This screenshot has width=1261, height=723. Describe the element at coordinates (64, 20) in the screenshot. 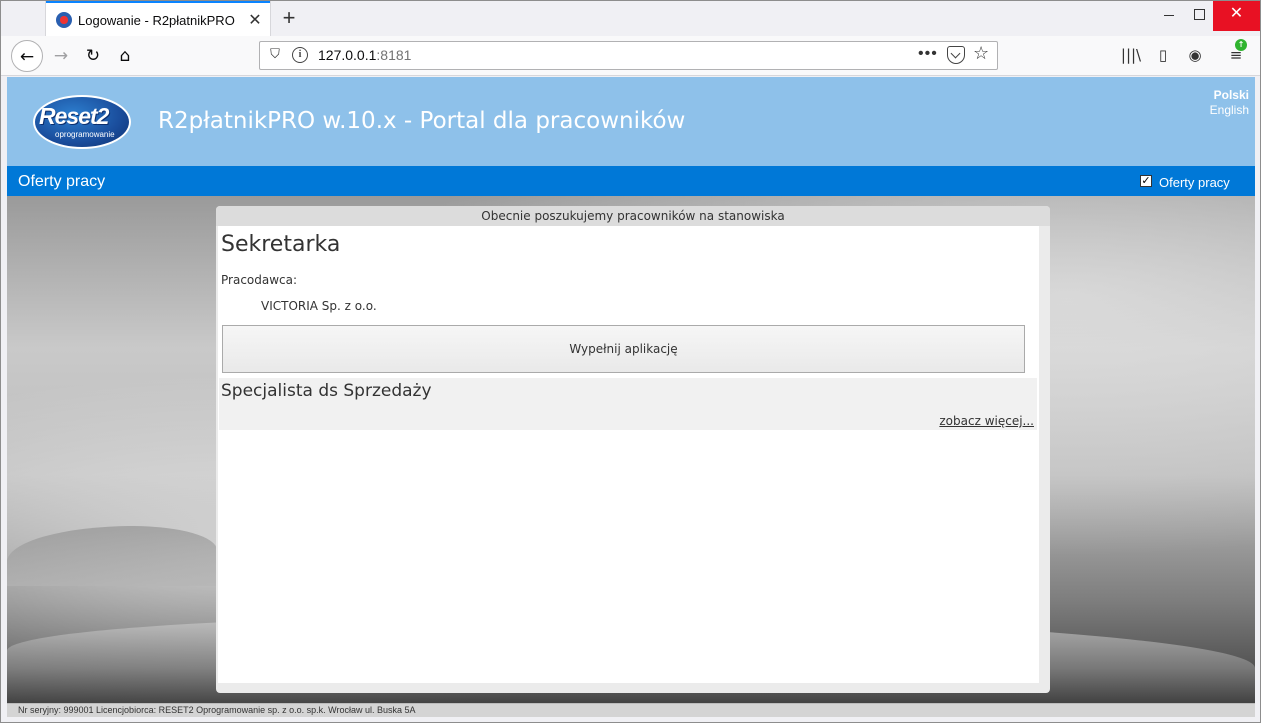

I see `favicon-icon` at that location.